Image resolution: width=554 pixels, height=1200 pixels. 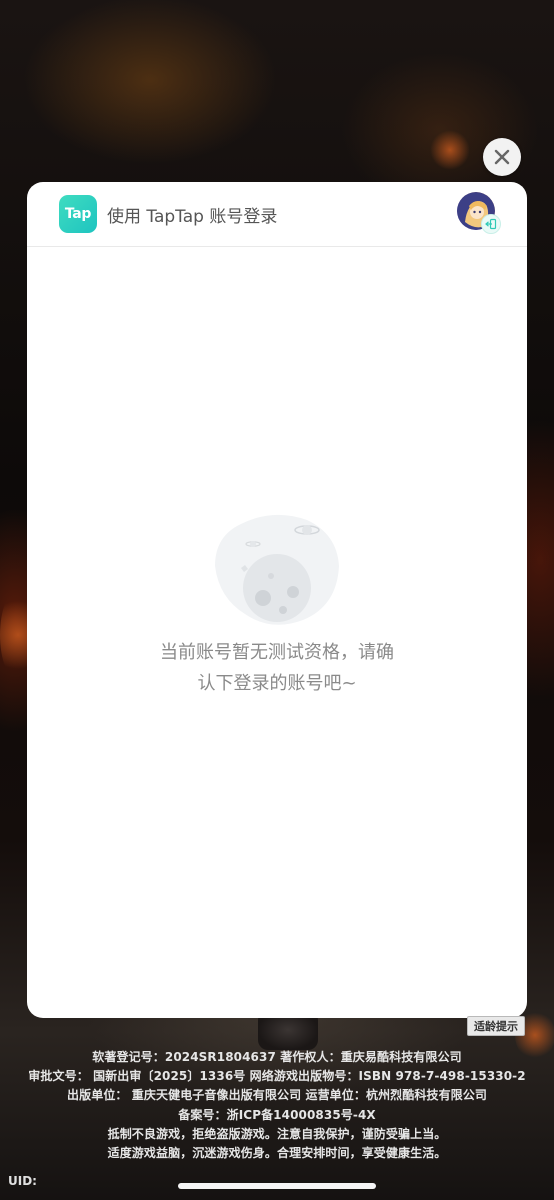 I want to click on empty-state-message: 当前账号暂无测试资格，请确 认下登录的账号吧~, so click(x=277, y=668).